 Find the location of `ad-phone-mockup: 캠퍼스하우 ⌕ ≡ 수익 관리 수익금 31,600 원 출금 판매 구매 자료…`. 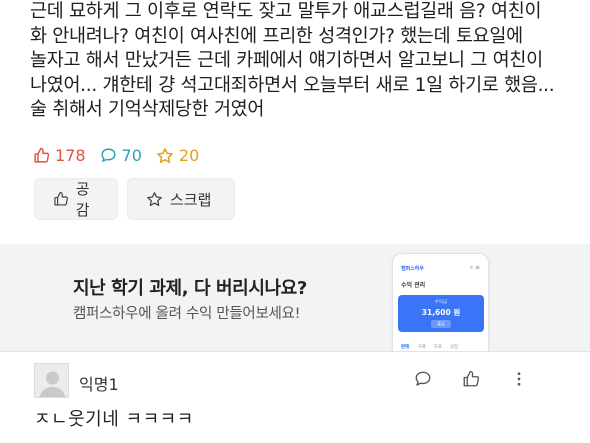

ad-phone-mockup: 캠퍼스하우 ⌕ ≡ 수익 관리 수익금 31,600 원 출금 판매 구매 자료… is located at coordinates (440, 302).